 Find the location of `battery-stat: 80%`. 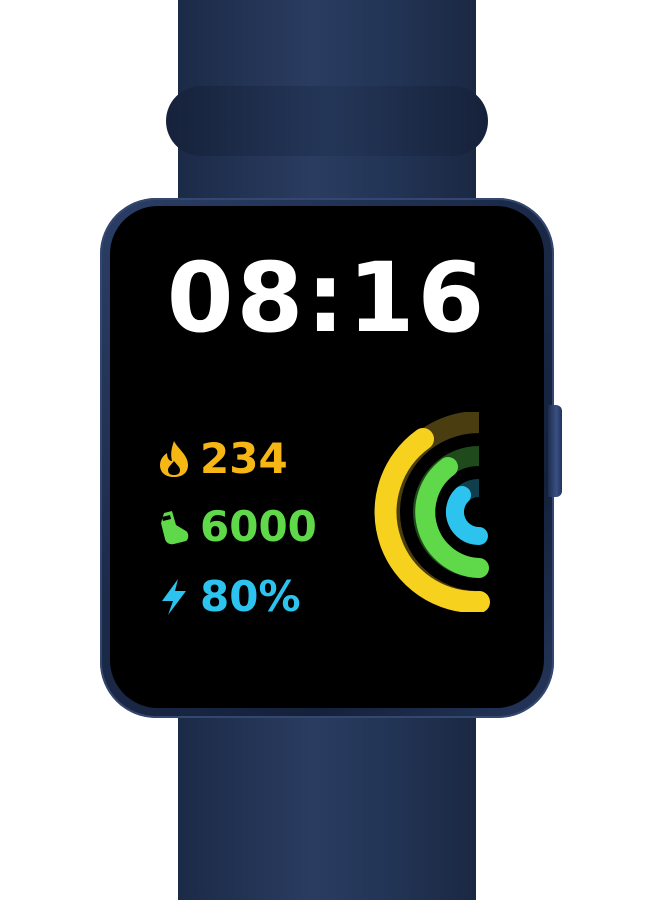

battery-stat: 80% is located at coordinates (228, 597).